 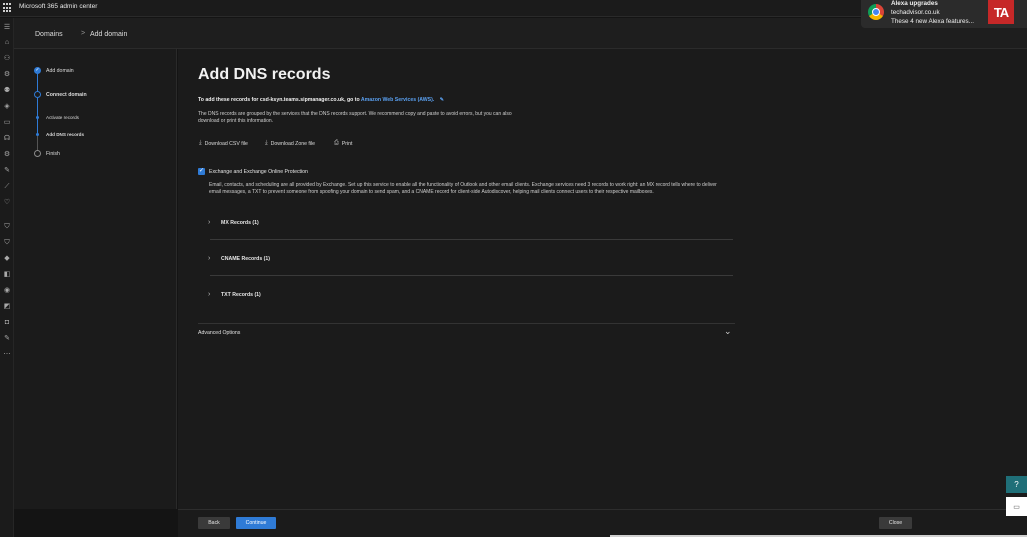 I want to click on download-csv-button: ⤓ Download CSV file, so click(x=223, y=143).